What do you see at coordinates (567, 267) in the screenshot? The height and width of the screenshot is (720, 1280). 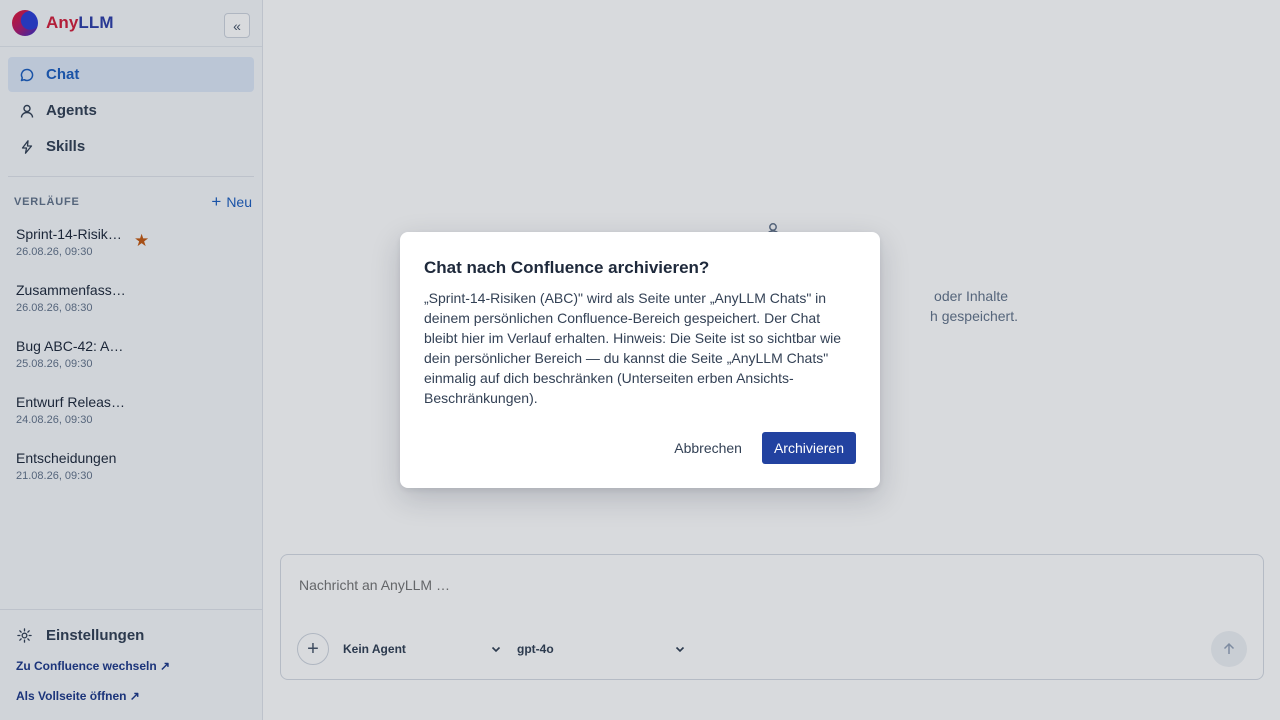 I see `dialog-title: Chat nach Confluence archivieren?` at bounding box center [567, 267].